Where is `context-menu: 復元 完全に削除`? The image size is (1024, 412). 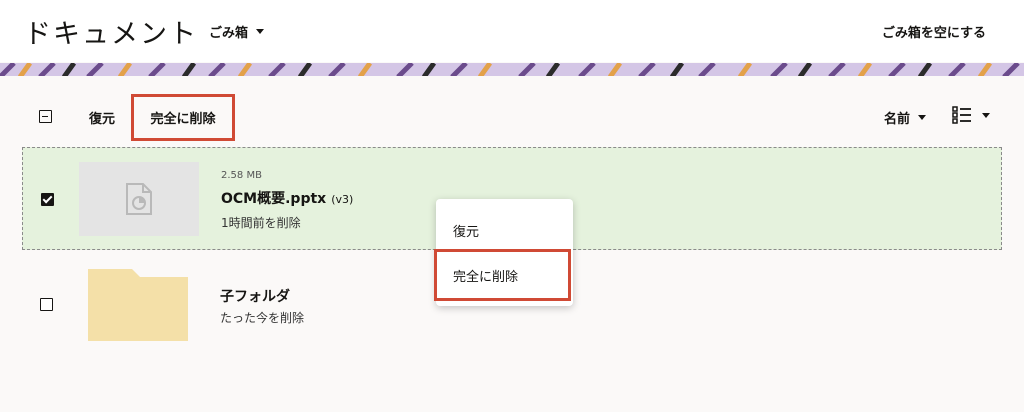
context-menu: 復元 完全に削除 is located at coordinates (503, 252).